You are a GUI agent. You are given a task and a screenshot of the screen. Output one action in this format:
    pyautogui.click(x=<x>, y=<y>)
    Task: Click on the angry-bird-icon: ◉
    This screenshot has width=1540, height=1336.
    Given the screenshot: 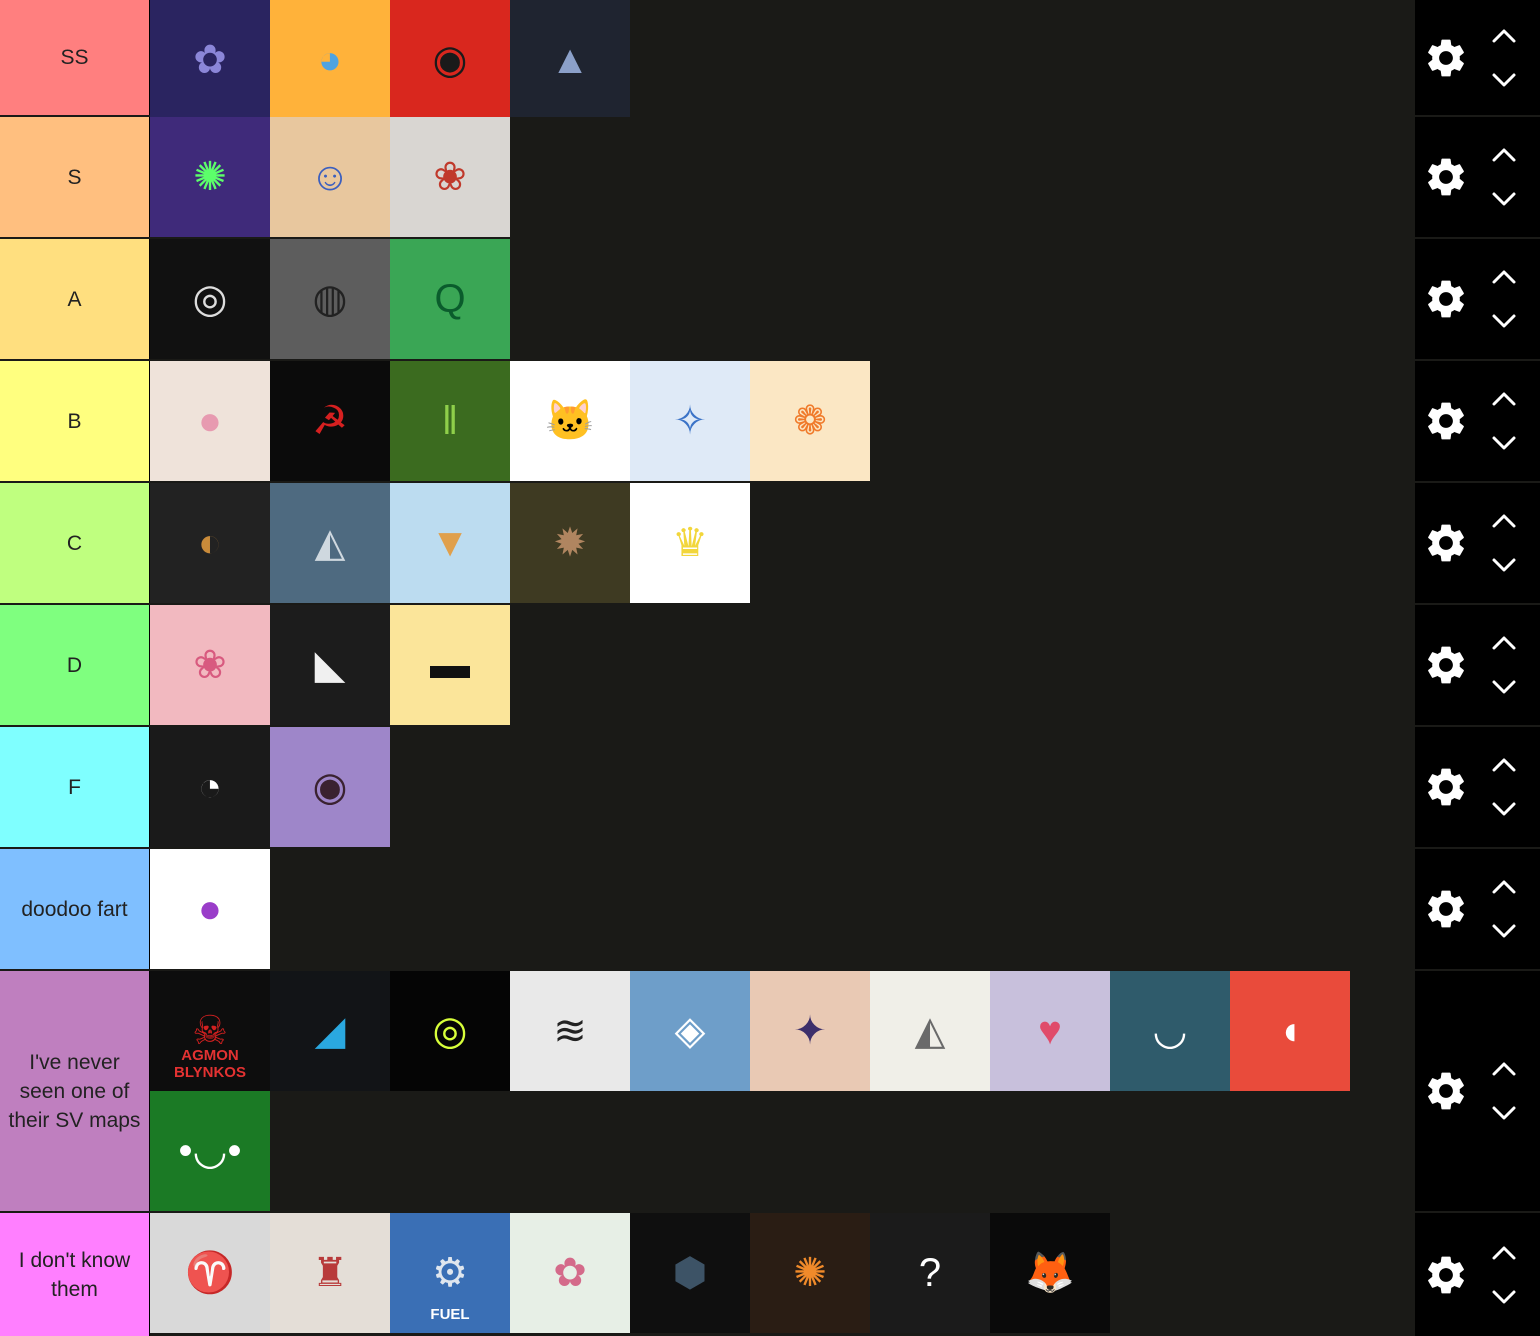 What is the action you would take?
    pyautogui.click(x=450, y=60)
    